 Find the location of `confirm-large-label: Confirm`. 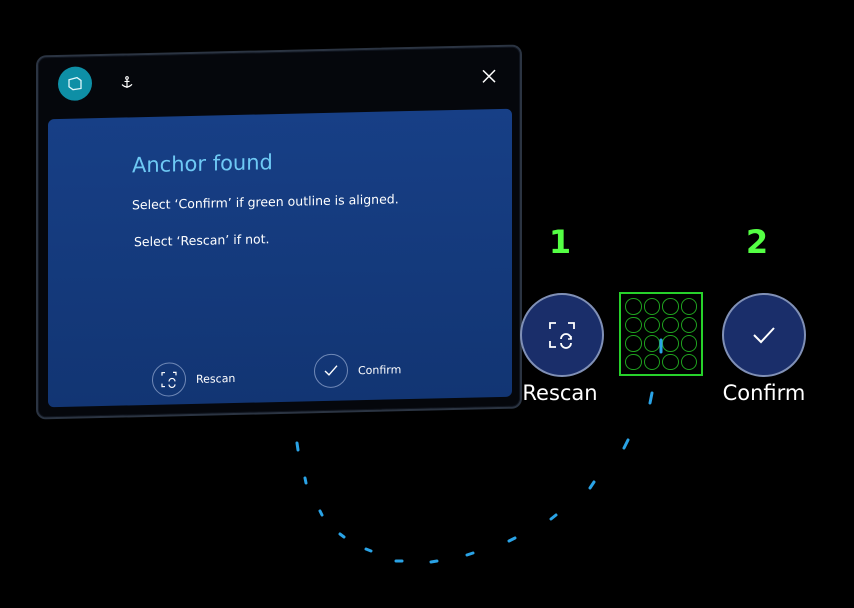

confirm-large-label: Confirm is located at coordinates (764, 393).